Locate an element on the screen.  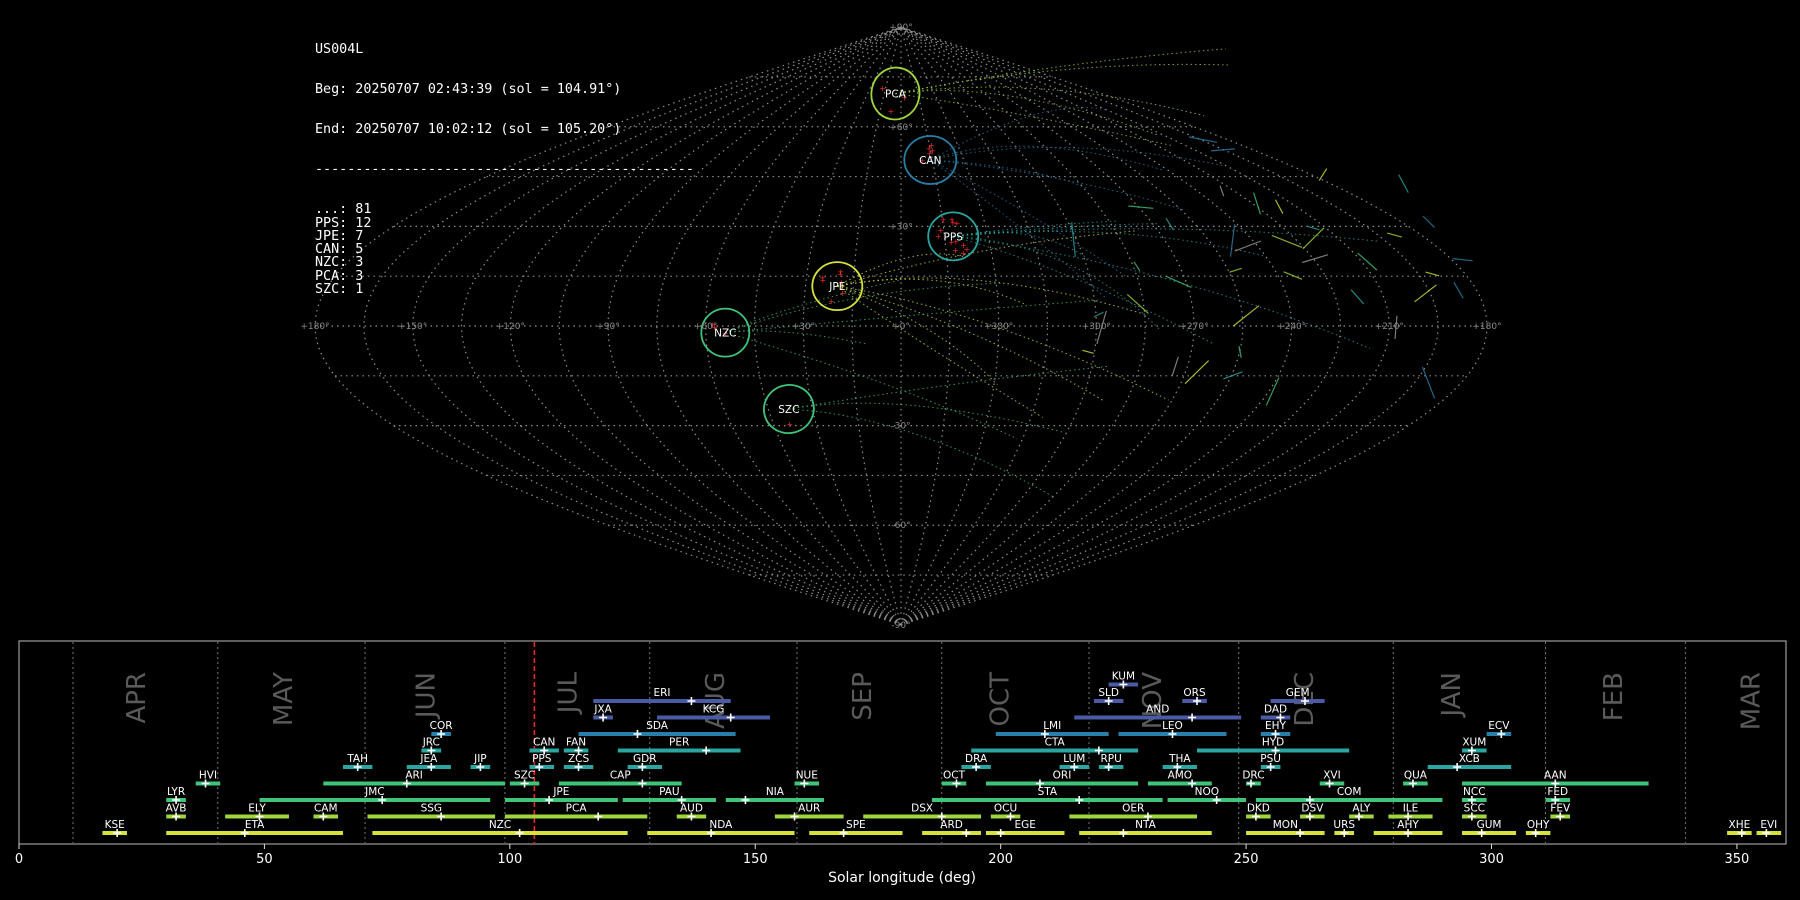
ra-tick-label: +90° is located at coordinates (608, 327).